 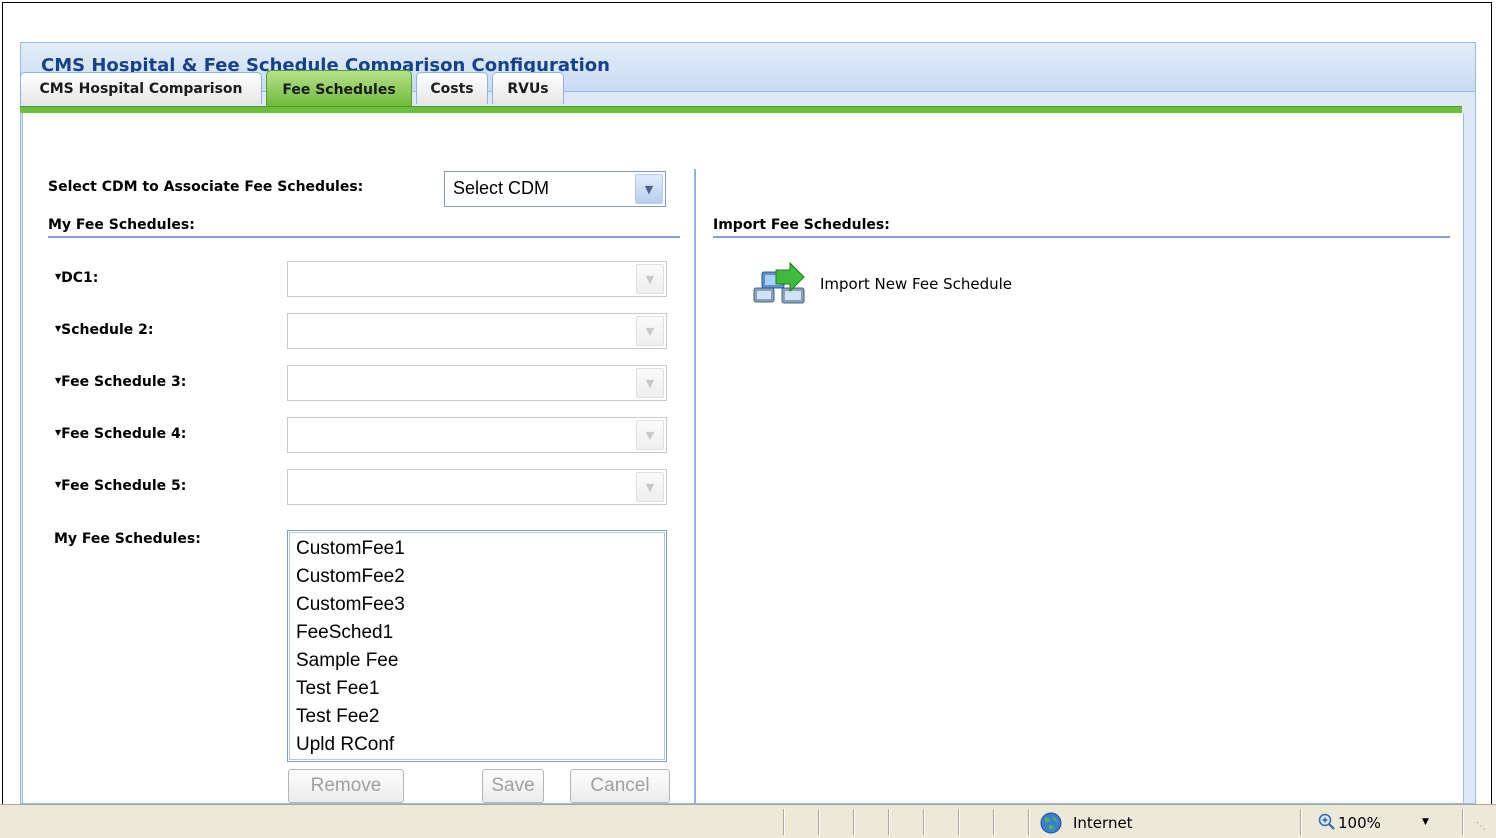 I want to click on schedule-label-3: ▼Fee Schedule 3:, so click(x=121, y=382).